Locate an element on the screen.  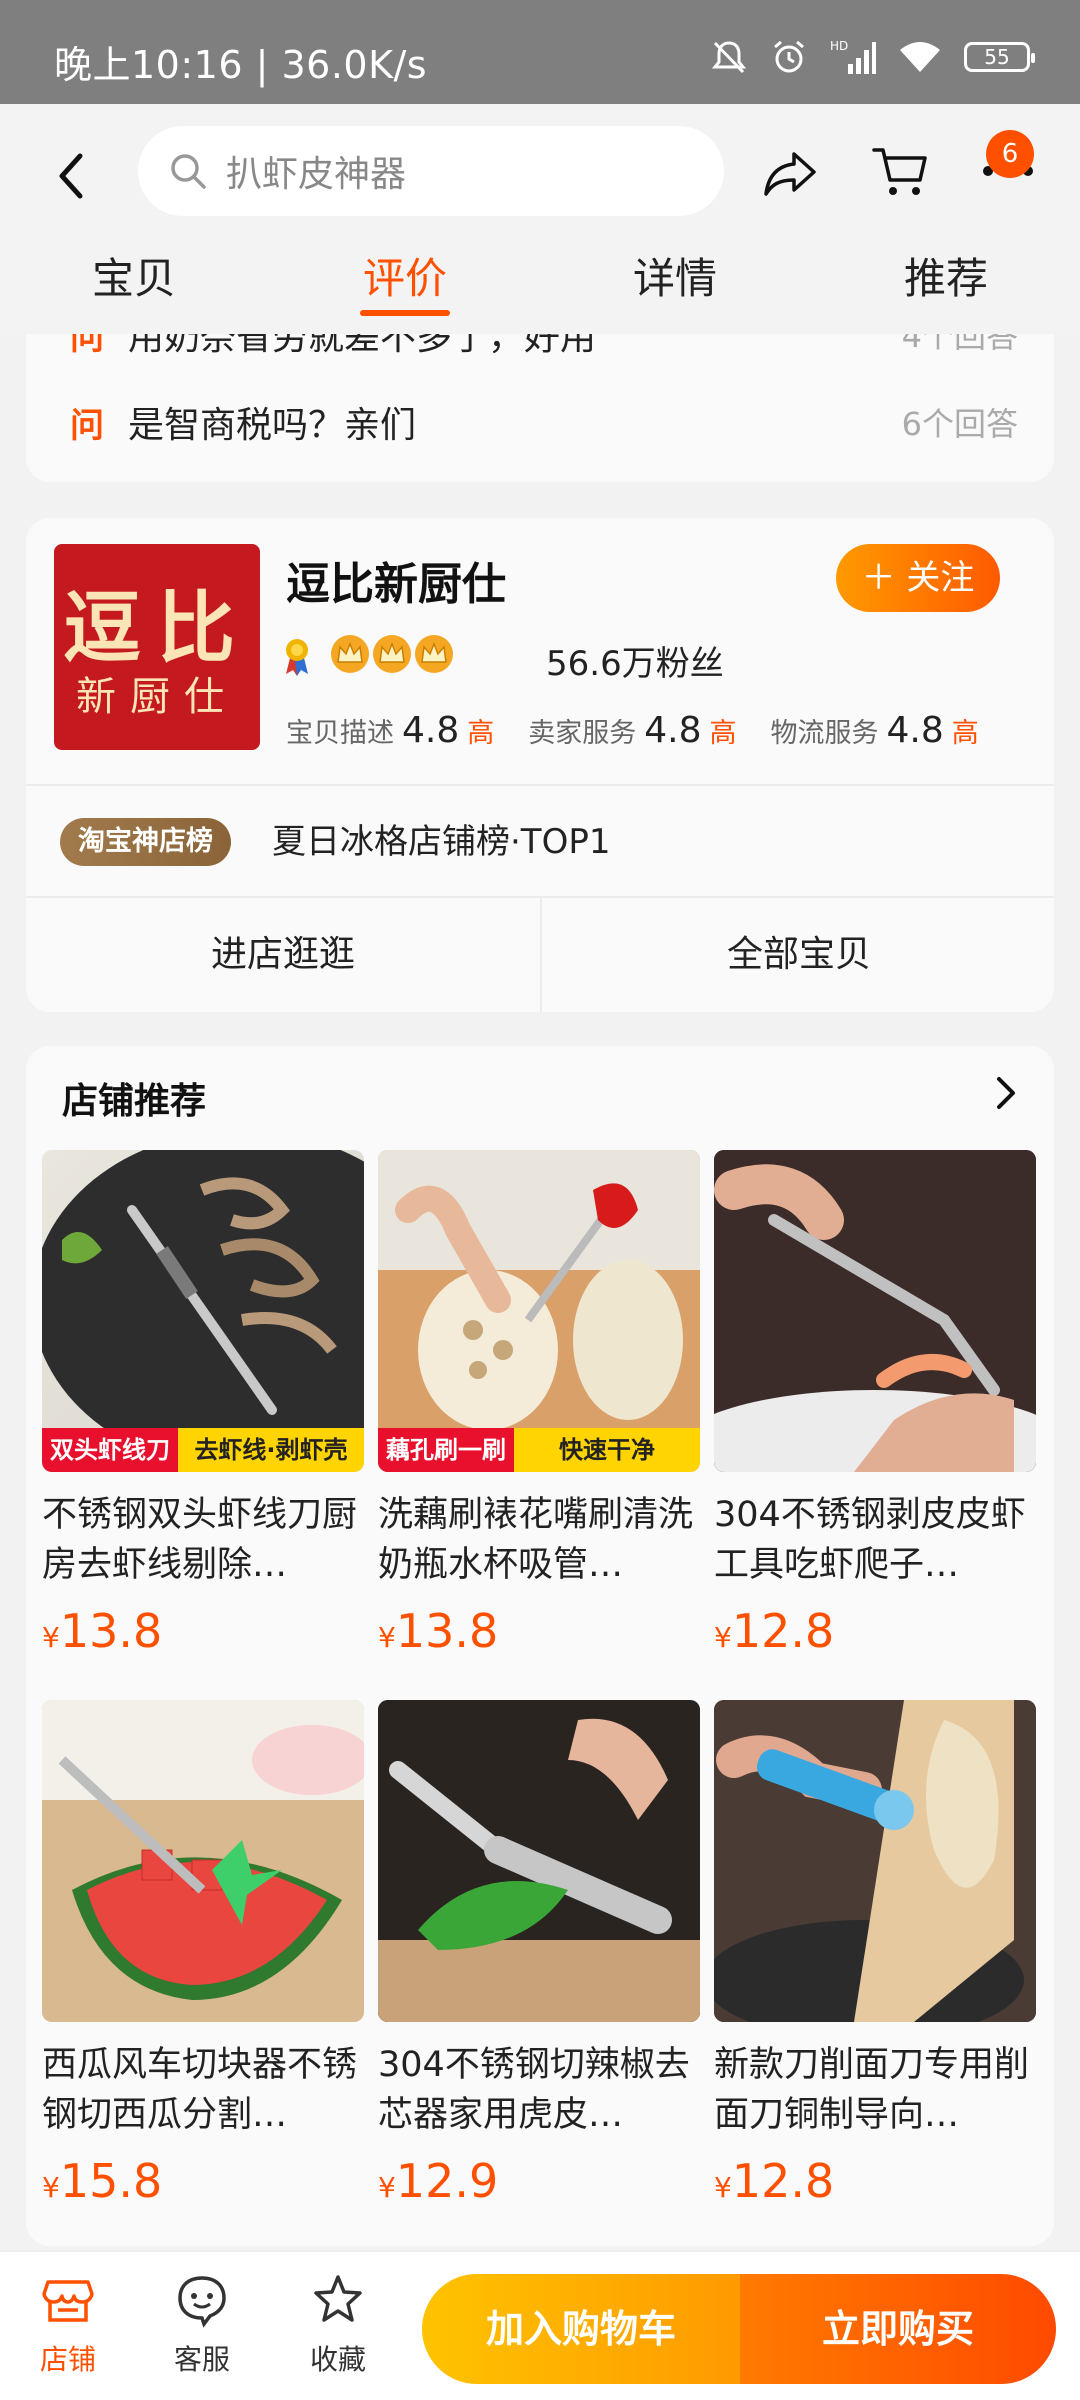
rating-logistics: 物流服务 4.8 高 is located at coordinates (875, 730).